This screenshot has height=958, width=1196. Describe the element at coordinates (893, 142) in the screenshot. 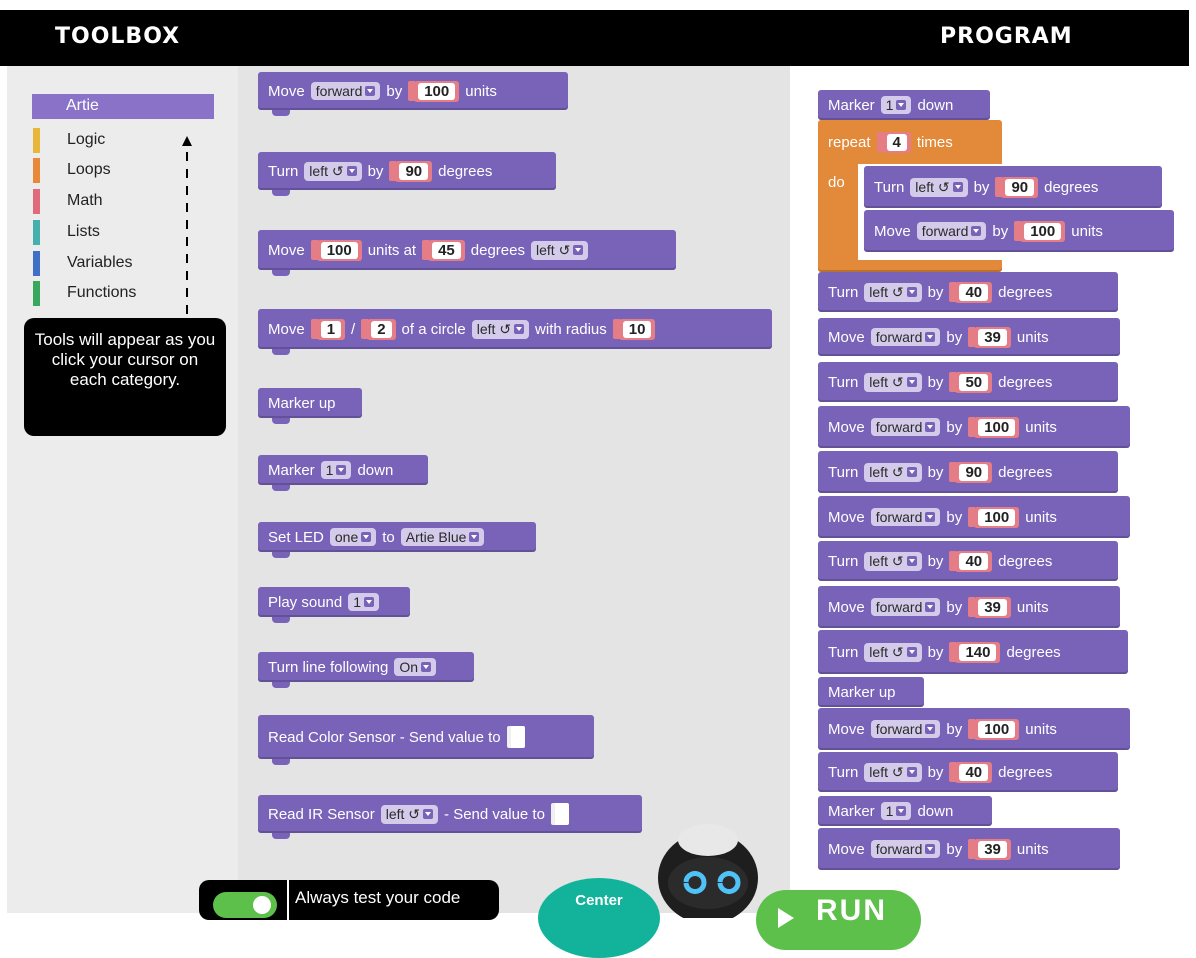

I see `number-input: 4` at that location.